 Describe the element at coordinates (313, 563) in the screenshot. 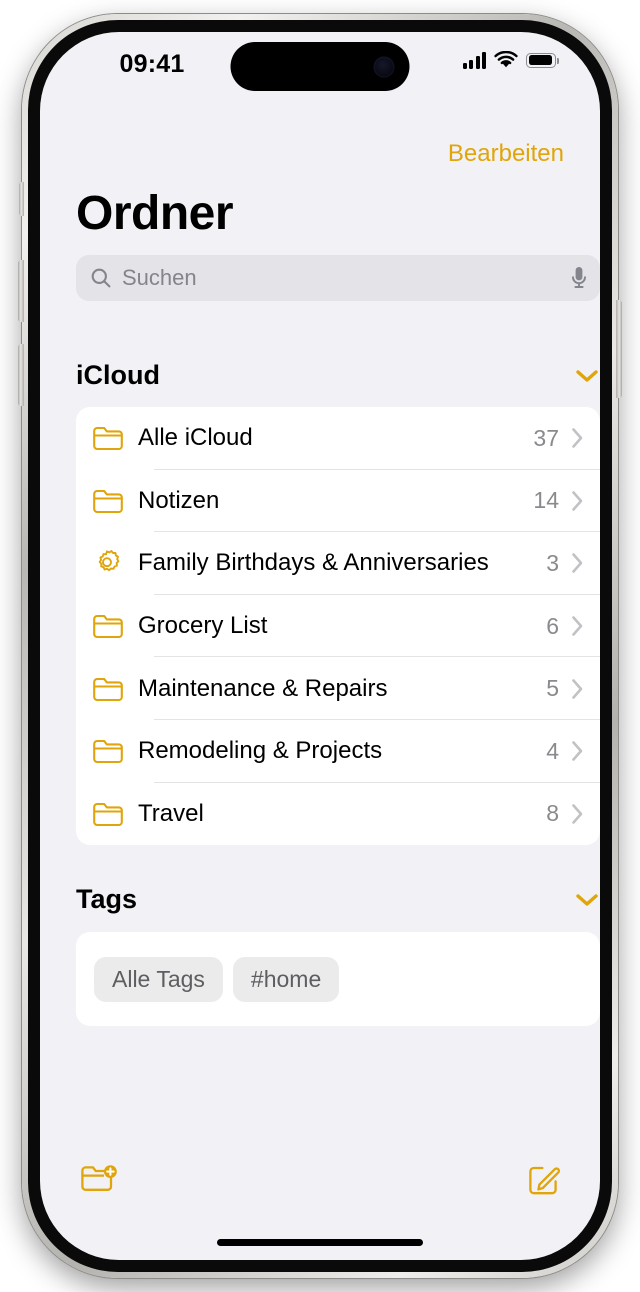

I see `folder-name: Family Birthdays & Anniversaries` at that location.